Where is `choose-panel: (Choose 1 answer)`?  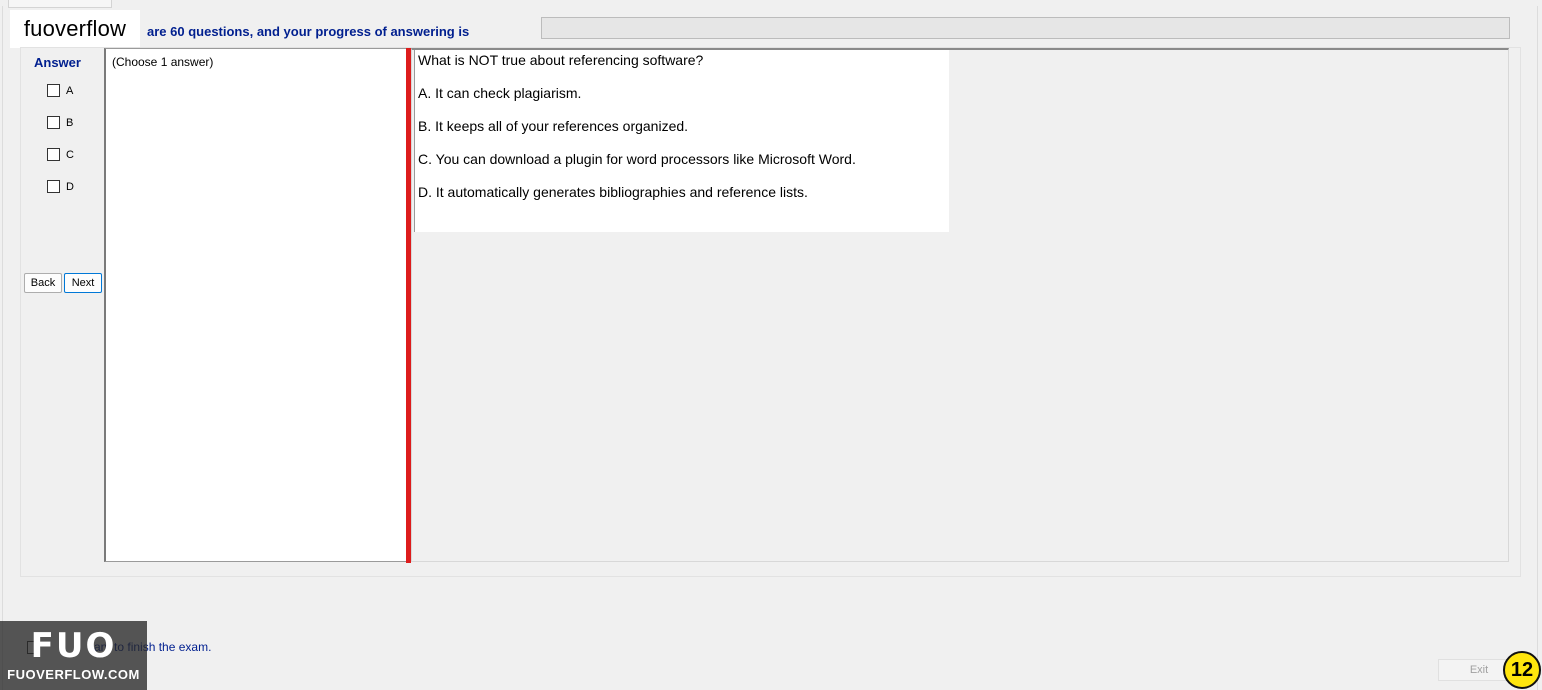 choose-panel: (Choose 1 answer) is located at coordinates (255, 305).